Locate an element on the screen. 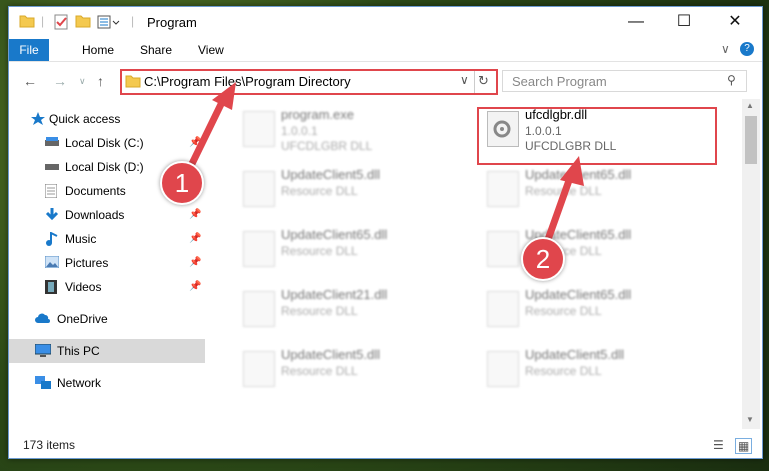 This screenshot has width=769, height=471. step-1-badge: 1 is located at coordinates (182, 183).